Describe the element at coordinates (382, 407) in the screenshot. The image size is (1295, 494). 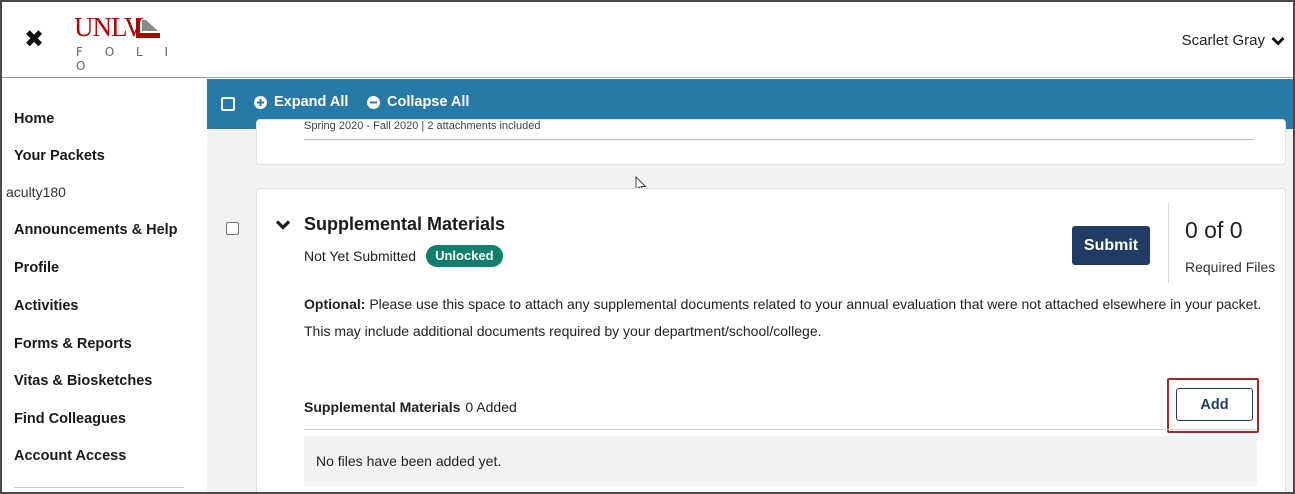
I see `attachments-title: Supplemental Materials` at that location.